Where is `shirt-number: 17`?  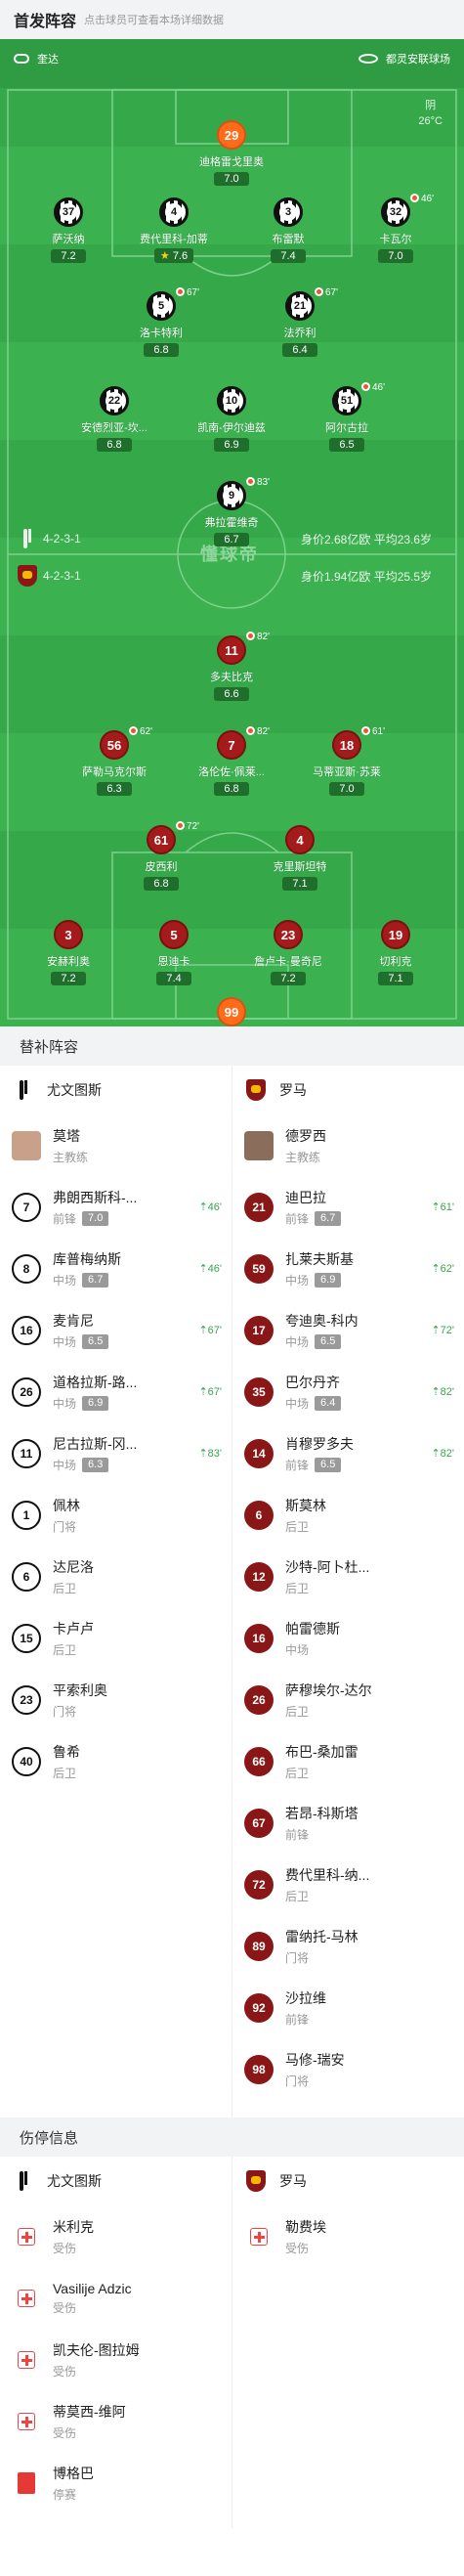
shirt-number: 17 is located at coordinates (259, 1330).